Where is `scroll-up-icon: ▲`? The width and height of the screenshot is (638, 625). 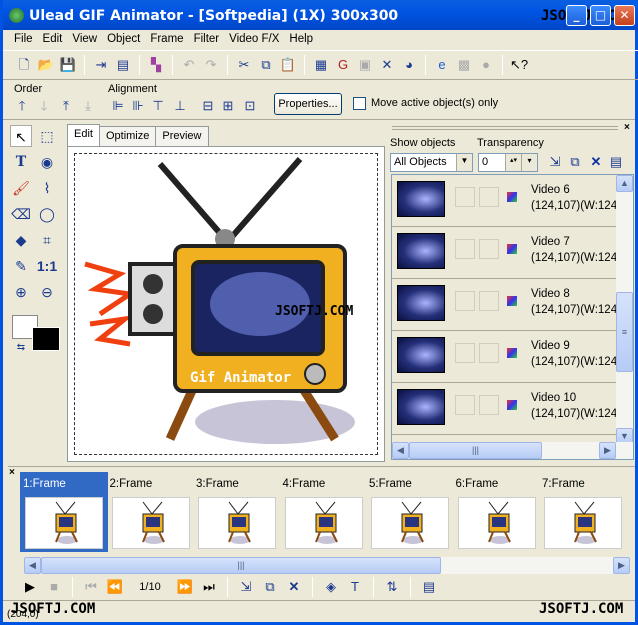
scroll-up-icon: ▲ is located at coordinates (624, 183).